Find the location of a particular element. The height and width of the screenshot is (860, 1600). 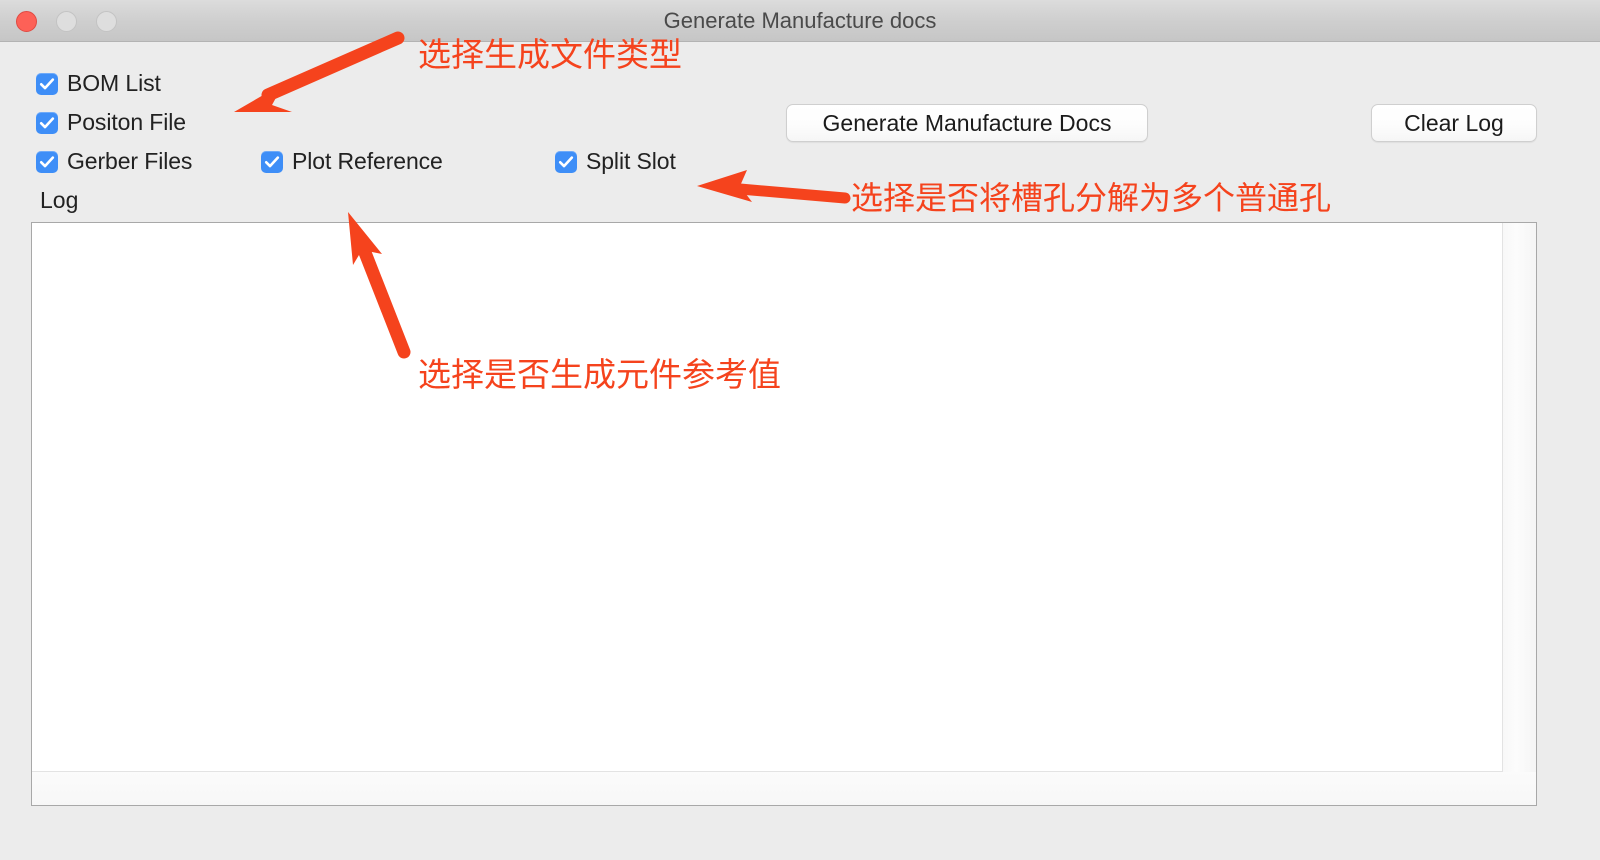

clear-log-button: Clear Log is located at coordinates (1454, 123).